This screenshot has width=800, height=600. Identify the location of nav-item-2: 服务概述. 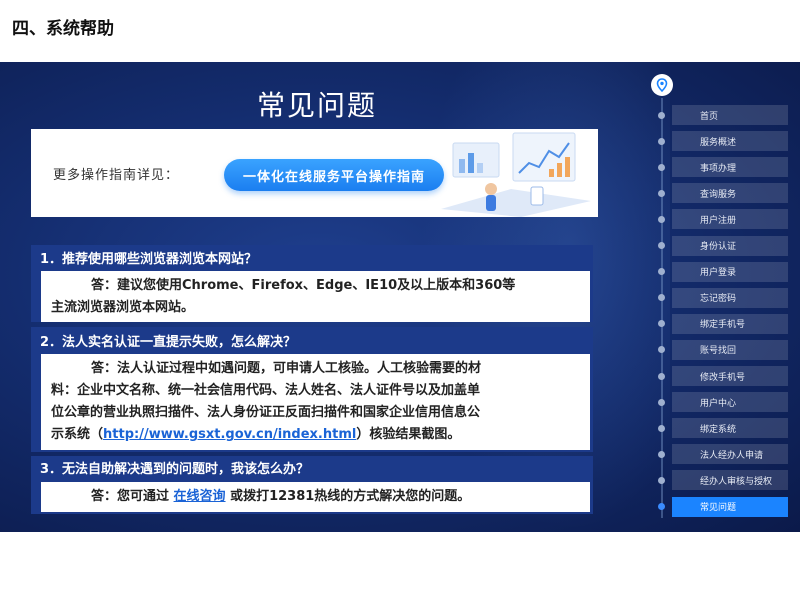
(730, 141).